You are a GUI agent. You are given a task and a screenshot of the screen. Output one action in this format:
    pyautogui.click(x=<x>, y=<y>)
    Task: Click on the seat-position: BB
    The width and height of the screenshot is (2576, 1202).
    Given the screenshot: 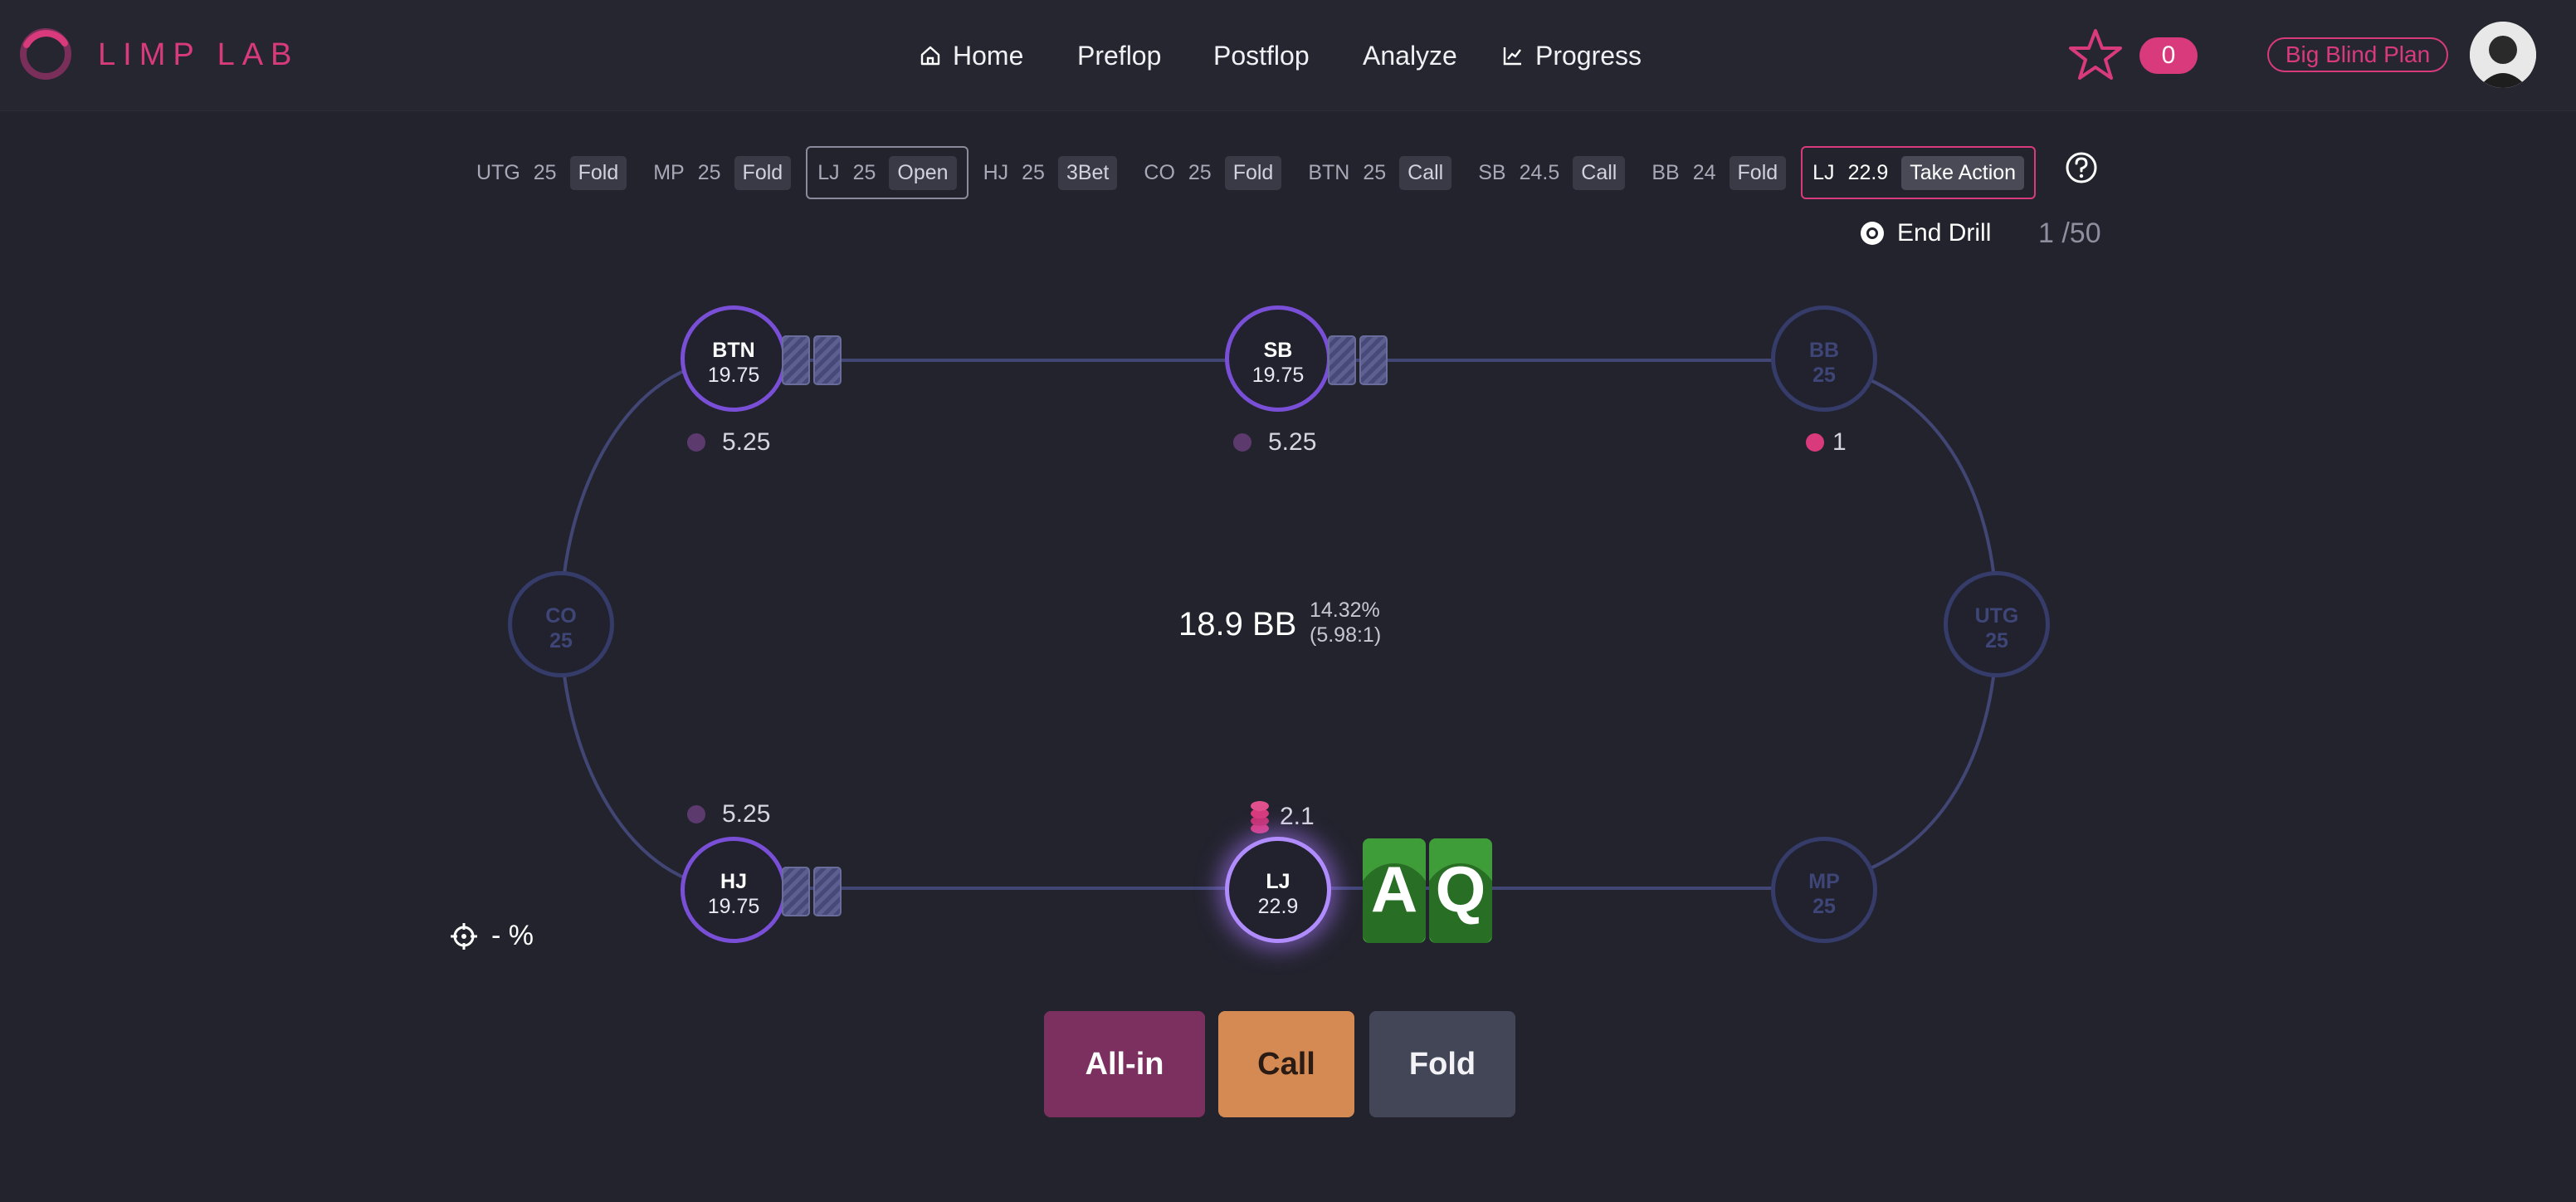 What is the action you would take?
    pyautogui.click(x=1824, y=350)
    